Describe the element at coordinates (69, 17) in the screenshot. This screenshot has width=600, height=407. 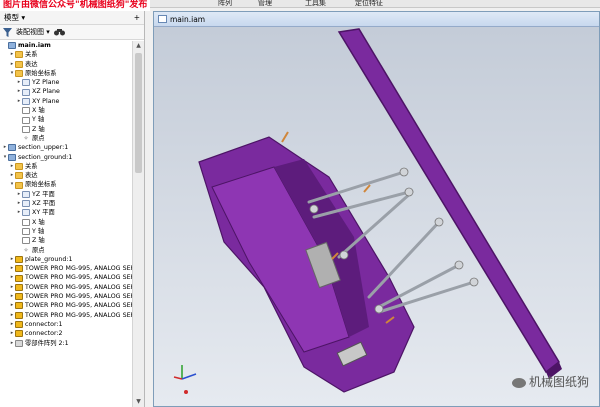
I see `browser-title-dropdown: 模型 ▾` at that location.